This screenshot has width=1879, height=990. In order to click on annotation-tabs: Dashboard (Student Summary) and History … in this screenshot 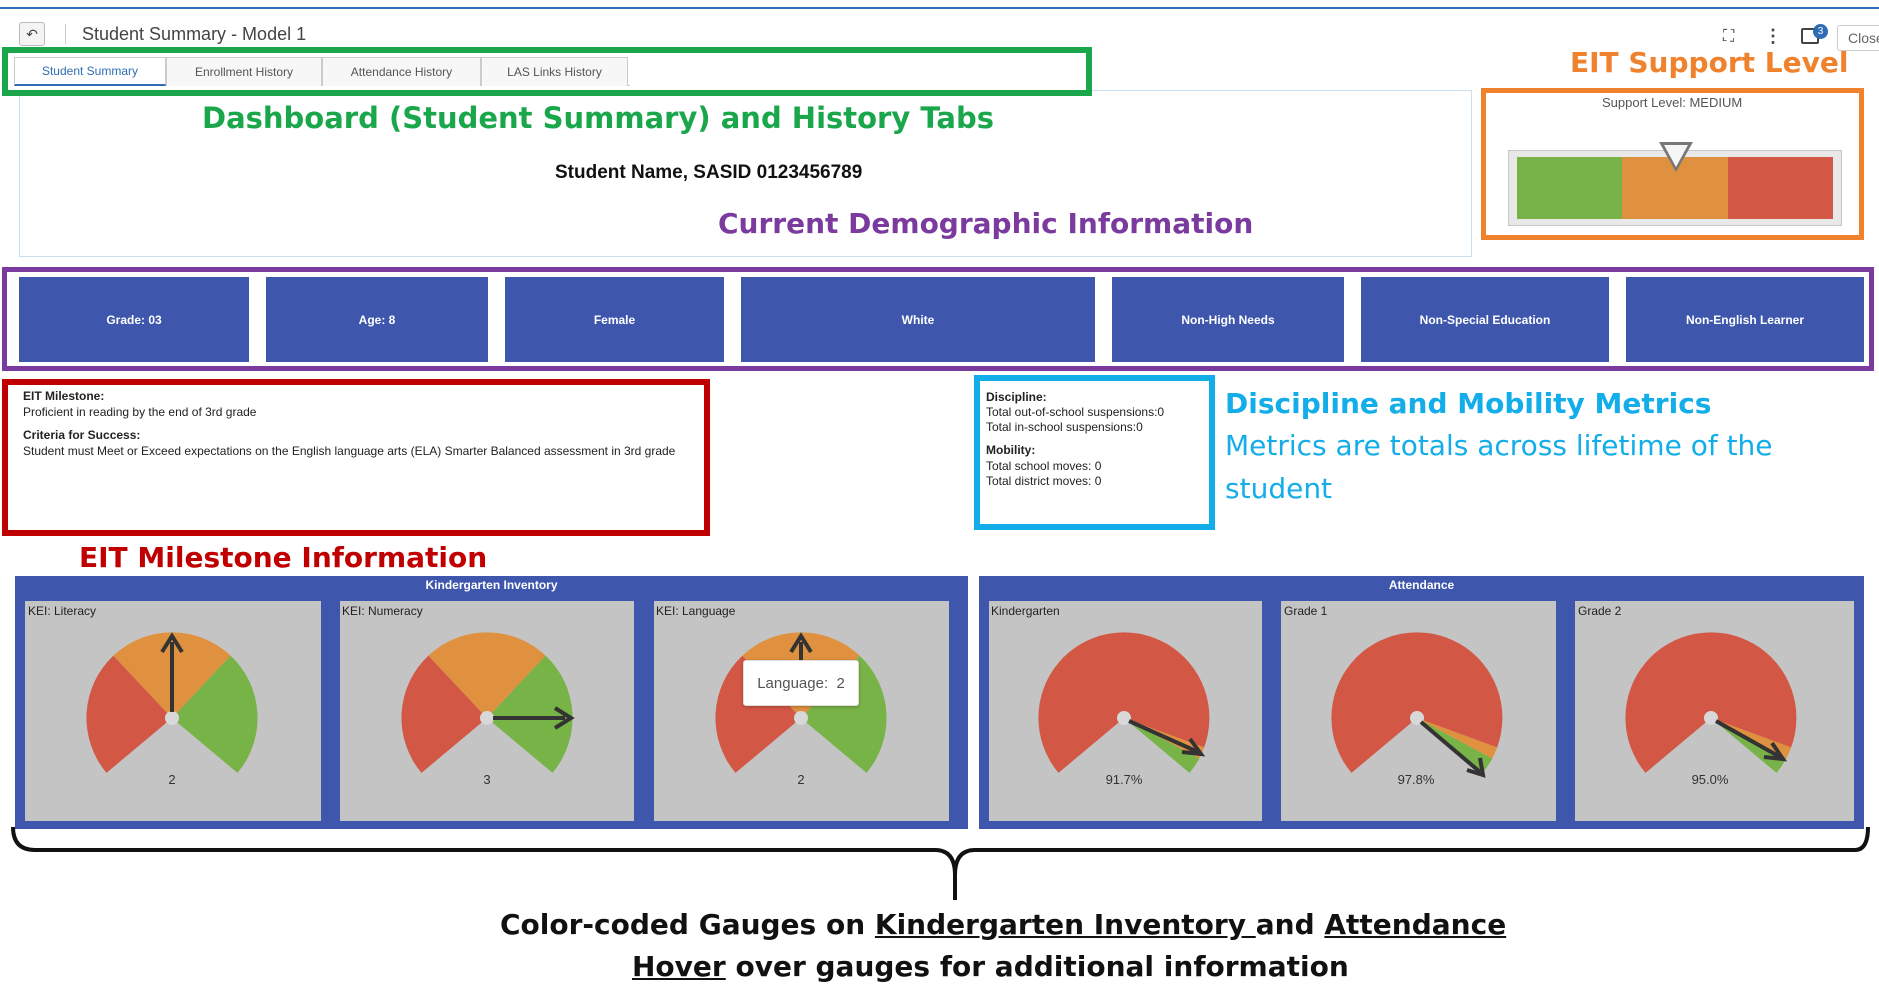, I will do `click(598, 118)`.